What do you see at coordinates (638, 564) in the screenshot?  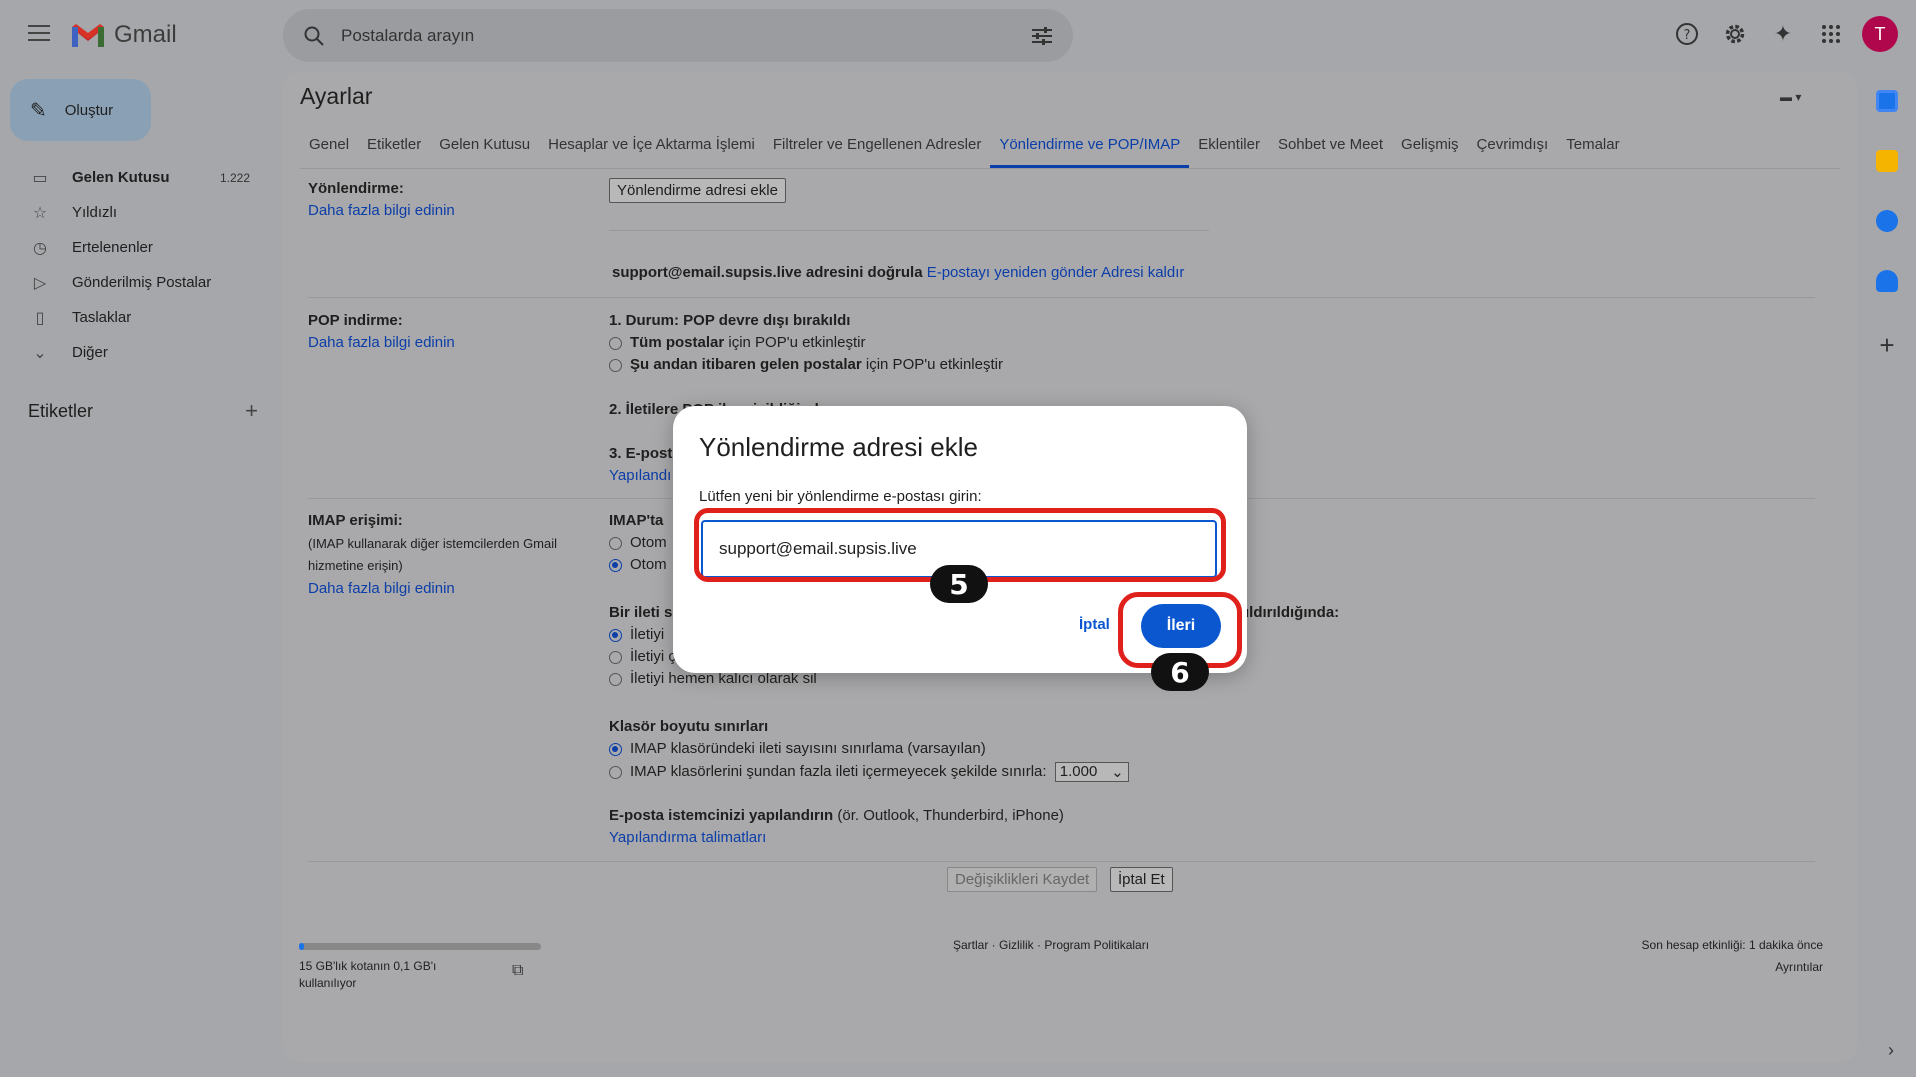 I see `imap-auto-option-2: Otom` at bounding box center [638, 564].